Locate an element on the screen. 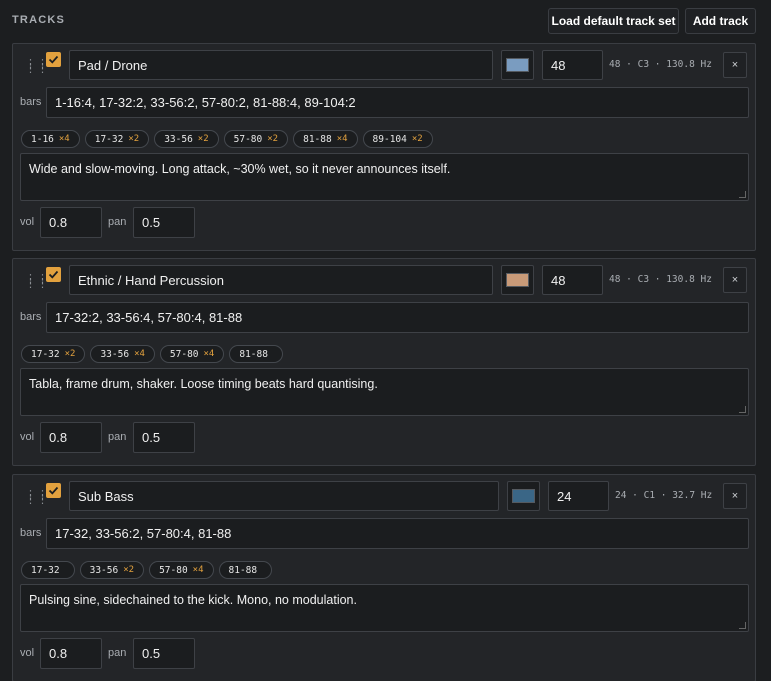 Image resolution: width=771 pixels, height=681 pixels. load-default-track-set-button: Load default track set is located at coordinates (613, 21).